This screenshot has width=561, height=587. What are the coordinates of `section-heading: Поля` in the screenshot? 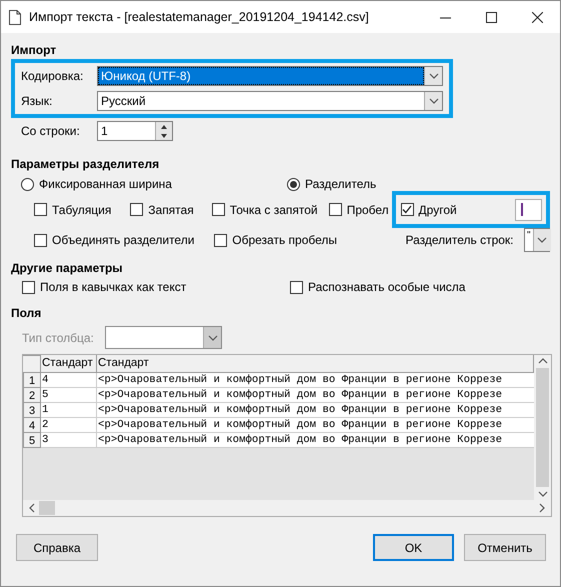 It's located at (26, 313).